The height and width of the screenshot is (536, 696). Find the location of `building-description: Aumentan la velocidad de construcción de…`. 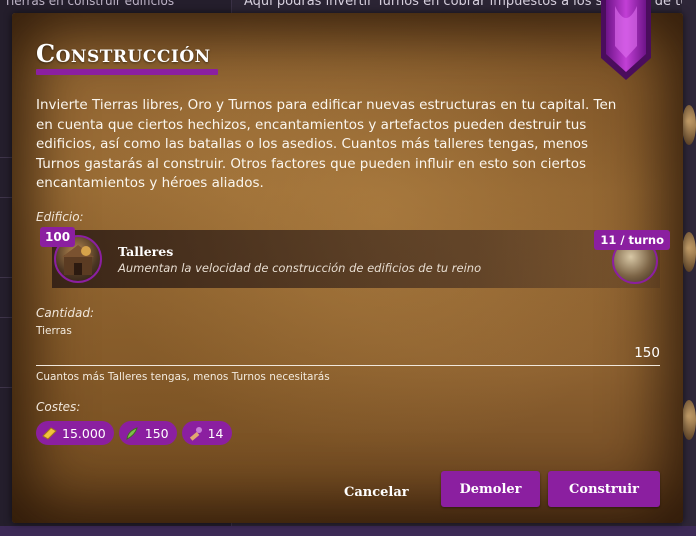

building-description: Aumentan la velocidad de construcción de… is located at coordinates (300, 268).